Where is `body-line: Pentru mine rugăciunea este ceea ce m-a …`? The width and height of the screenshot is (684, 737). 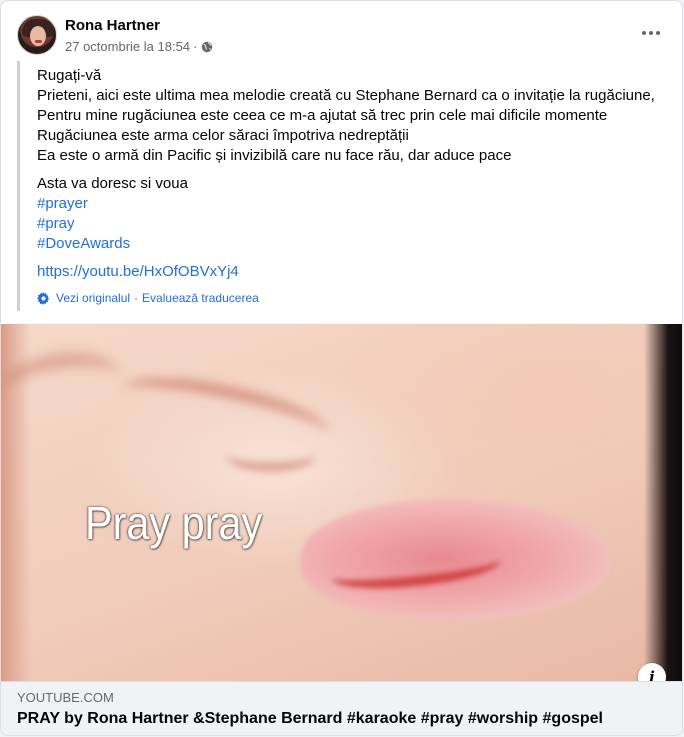
body-line: Pentru mine rugăciunea este ceea ce m-a … is located at coordinates (322, 115).